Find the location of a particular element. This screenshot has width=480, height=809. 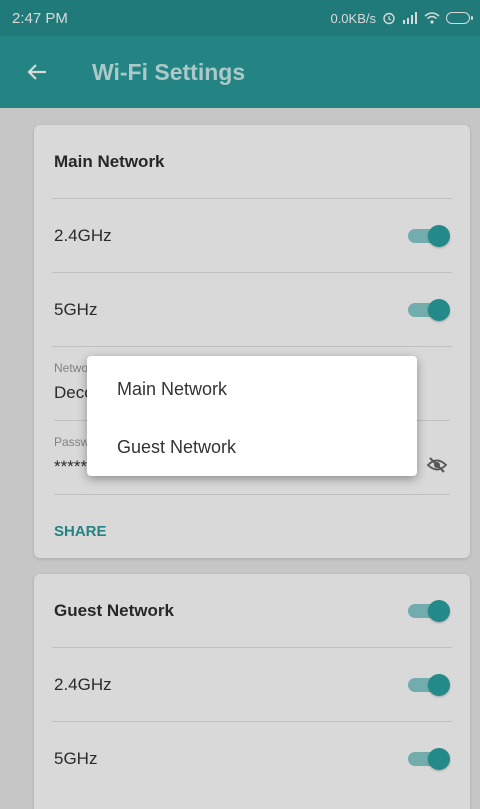

network-popup-menu: Main Network Guest Network is located at coordinates (252, 416).